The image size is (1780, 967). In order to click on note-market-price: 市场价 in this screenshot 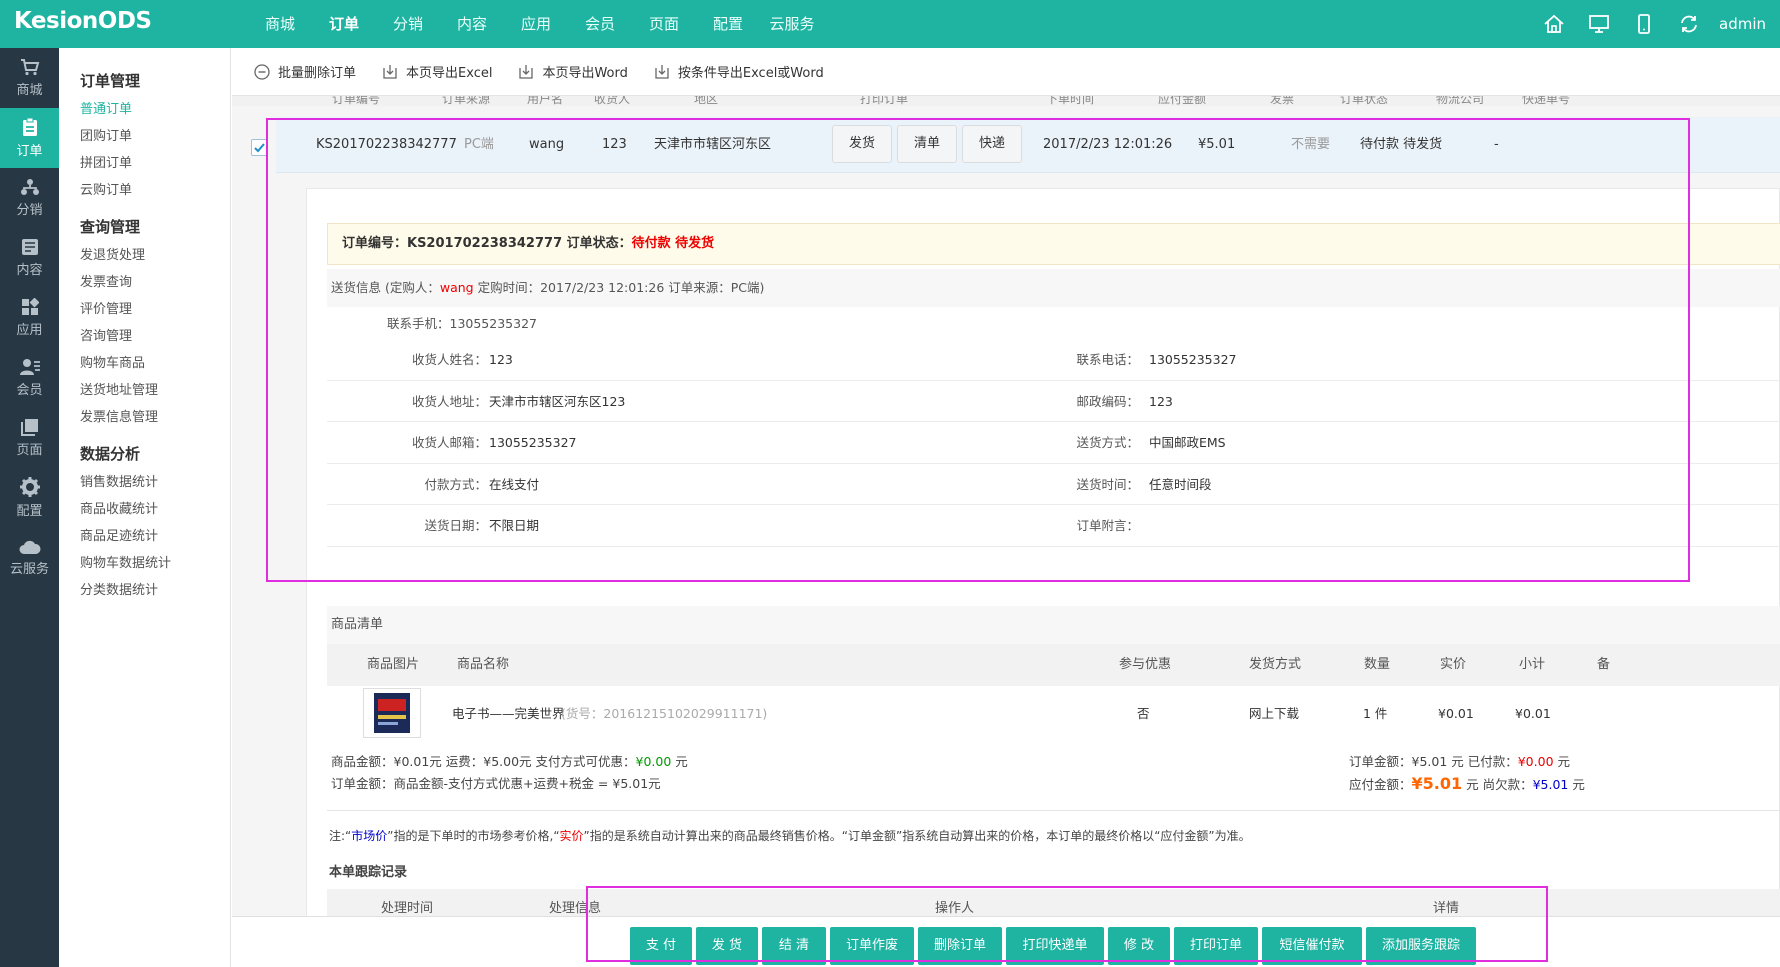, I will do `click(369, 836)`.